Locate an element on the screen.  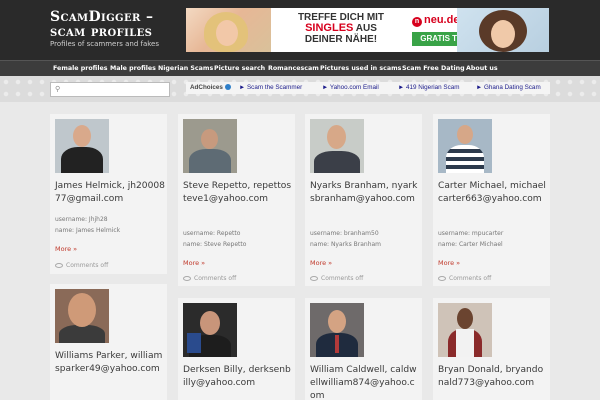
ad-headline-aus: AUS is located at coordinates (366, 28).